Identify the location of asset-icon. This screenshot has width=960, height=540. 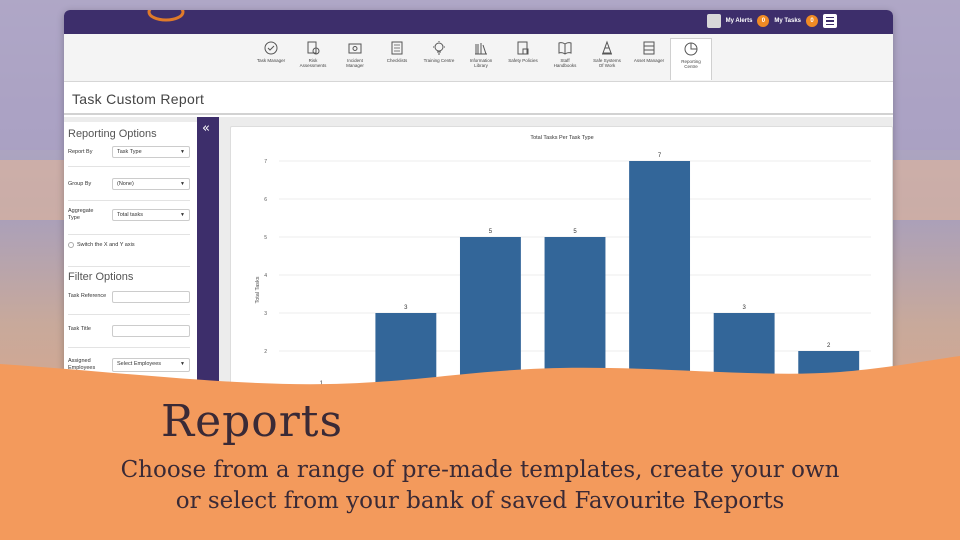
(649, 48).